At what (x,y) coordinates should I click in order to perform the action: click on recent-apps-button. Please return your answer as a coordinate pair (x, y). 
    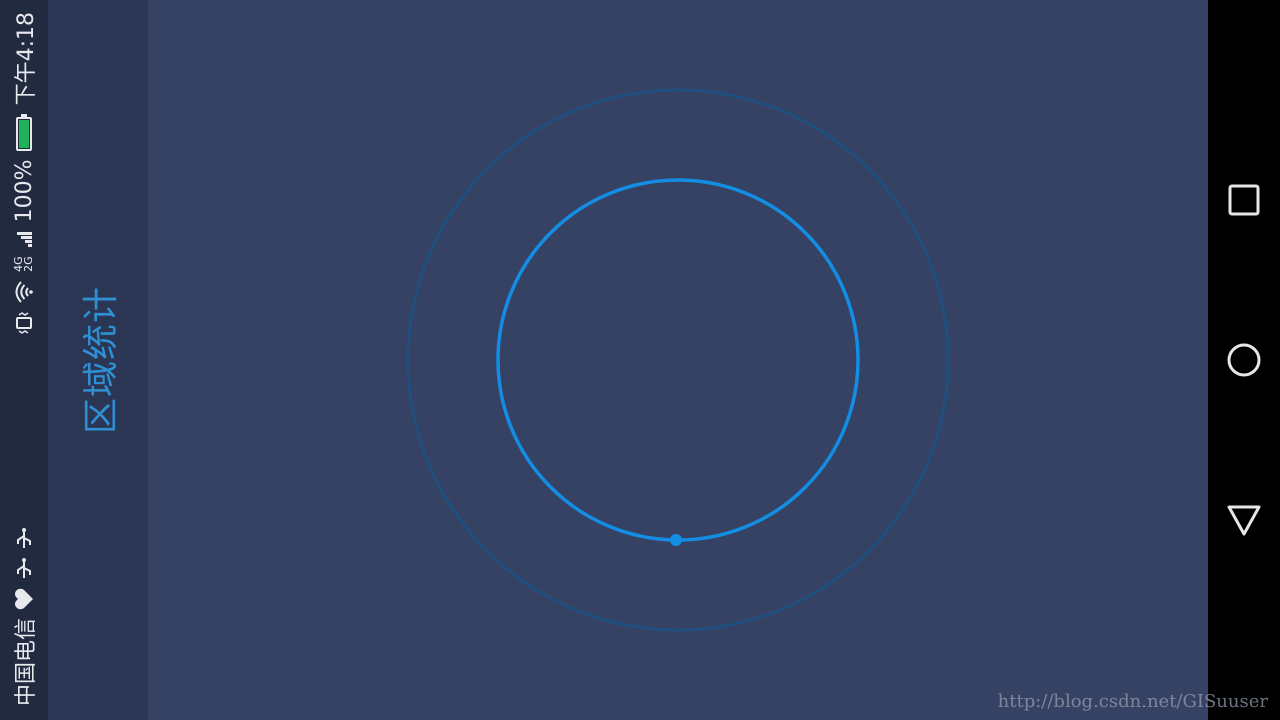
    Looking at the image, I should click on (1244, 200).